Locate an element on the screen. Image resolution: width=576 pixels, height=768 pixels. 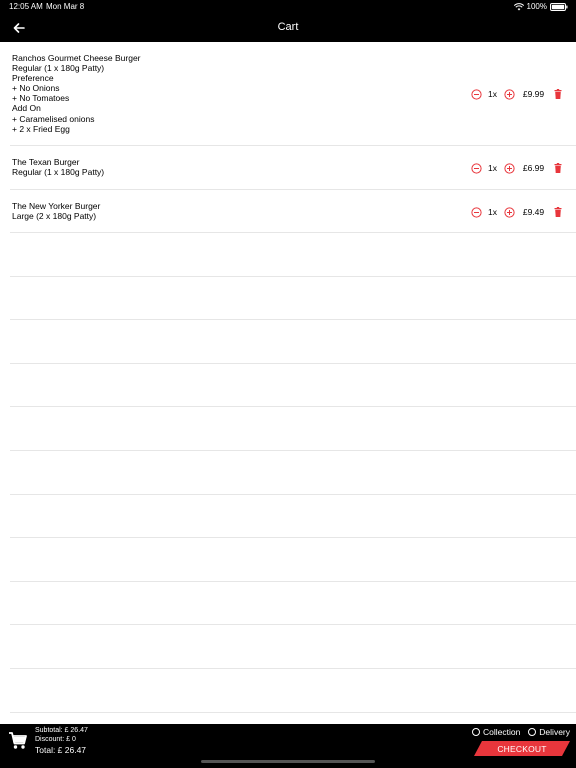
item-controls: 1x £9.99 is located at coordinates (517, 94).